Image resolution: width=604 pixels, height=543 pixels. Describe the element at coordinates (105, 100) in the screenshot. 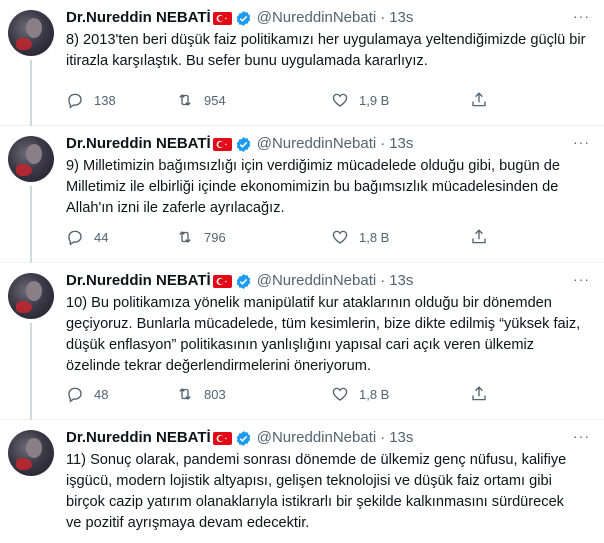

I see `reply-count: 138` at that location.